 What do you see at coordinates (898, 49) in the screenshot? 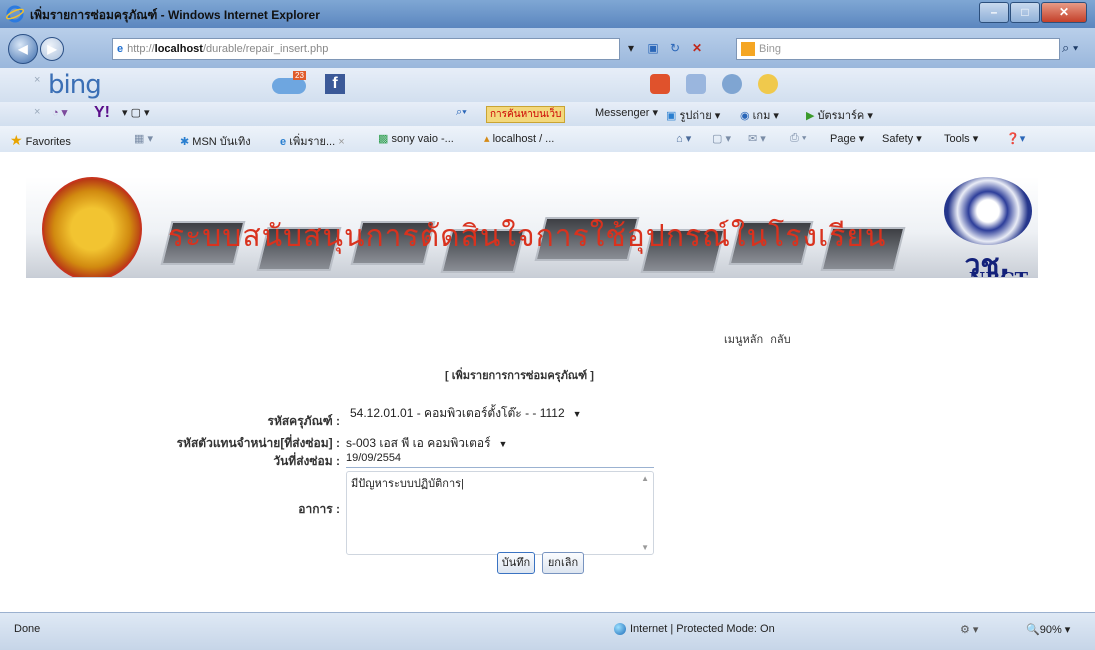
I see `search-input: Bing` at bounding box center [898, 49].